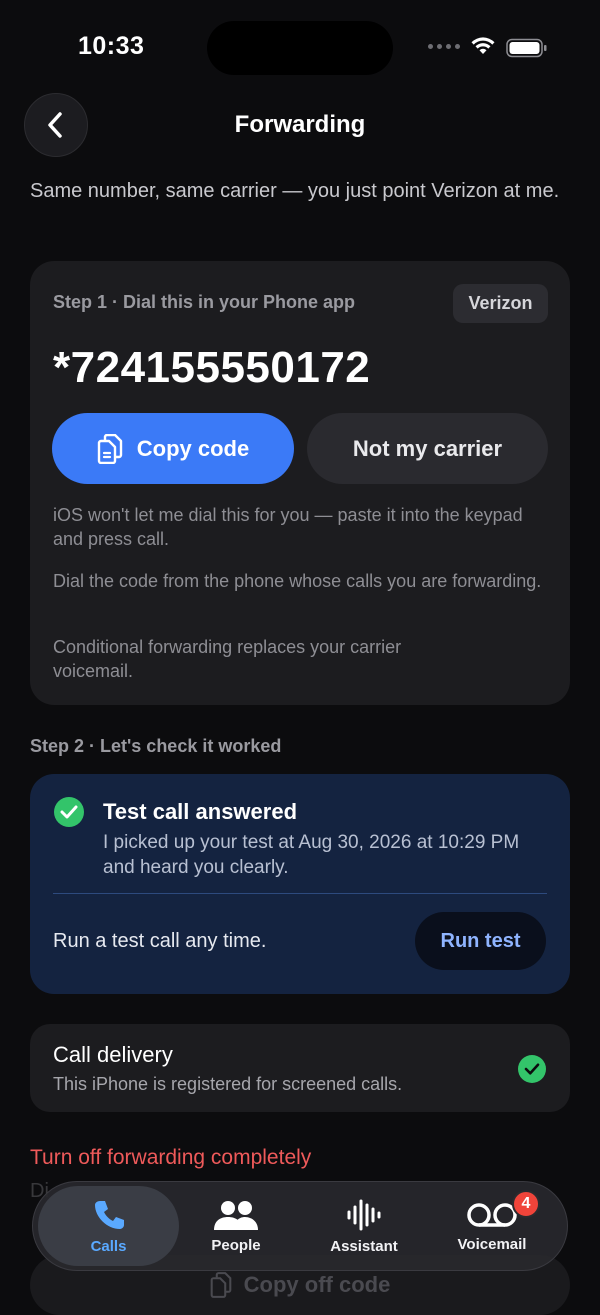 The height and width of the screenshot is (1315, 600). Describe the element at coordinates (300, 893) in the screenshot. I see `divider` at that location.